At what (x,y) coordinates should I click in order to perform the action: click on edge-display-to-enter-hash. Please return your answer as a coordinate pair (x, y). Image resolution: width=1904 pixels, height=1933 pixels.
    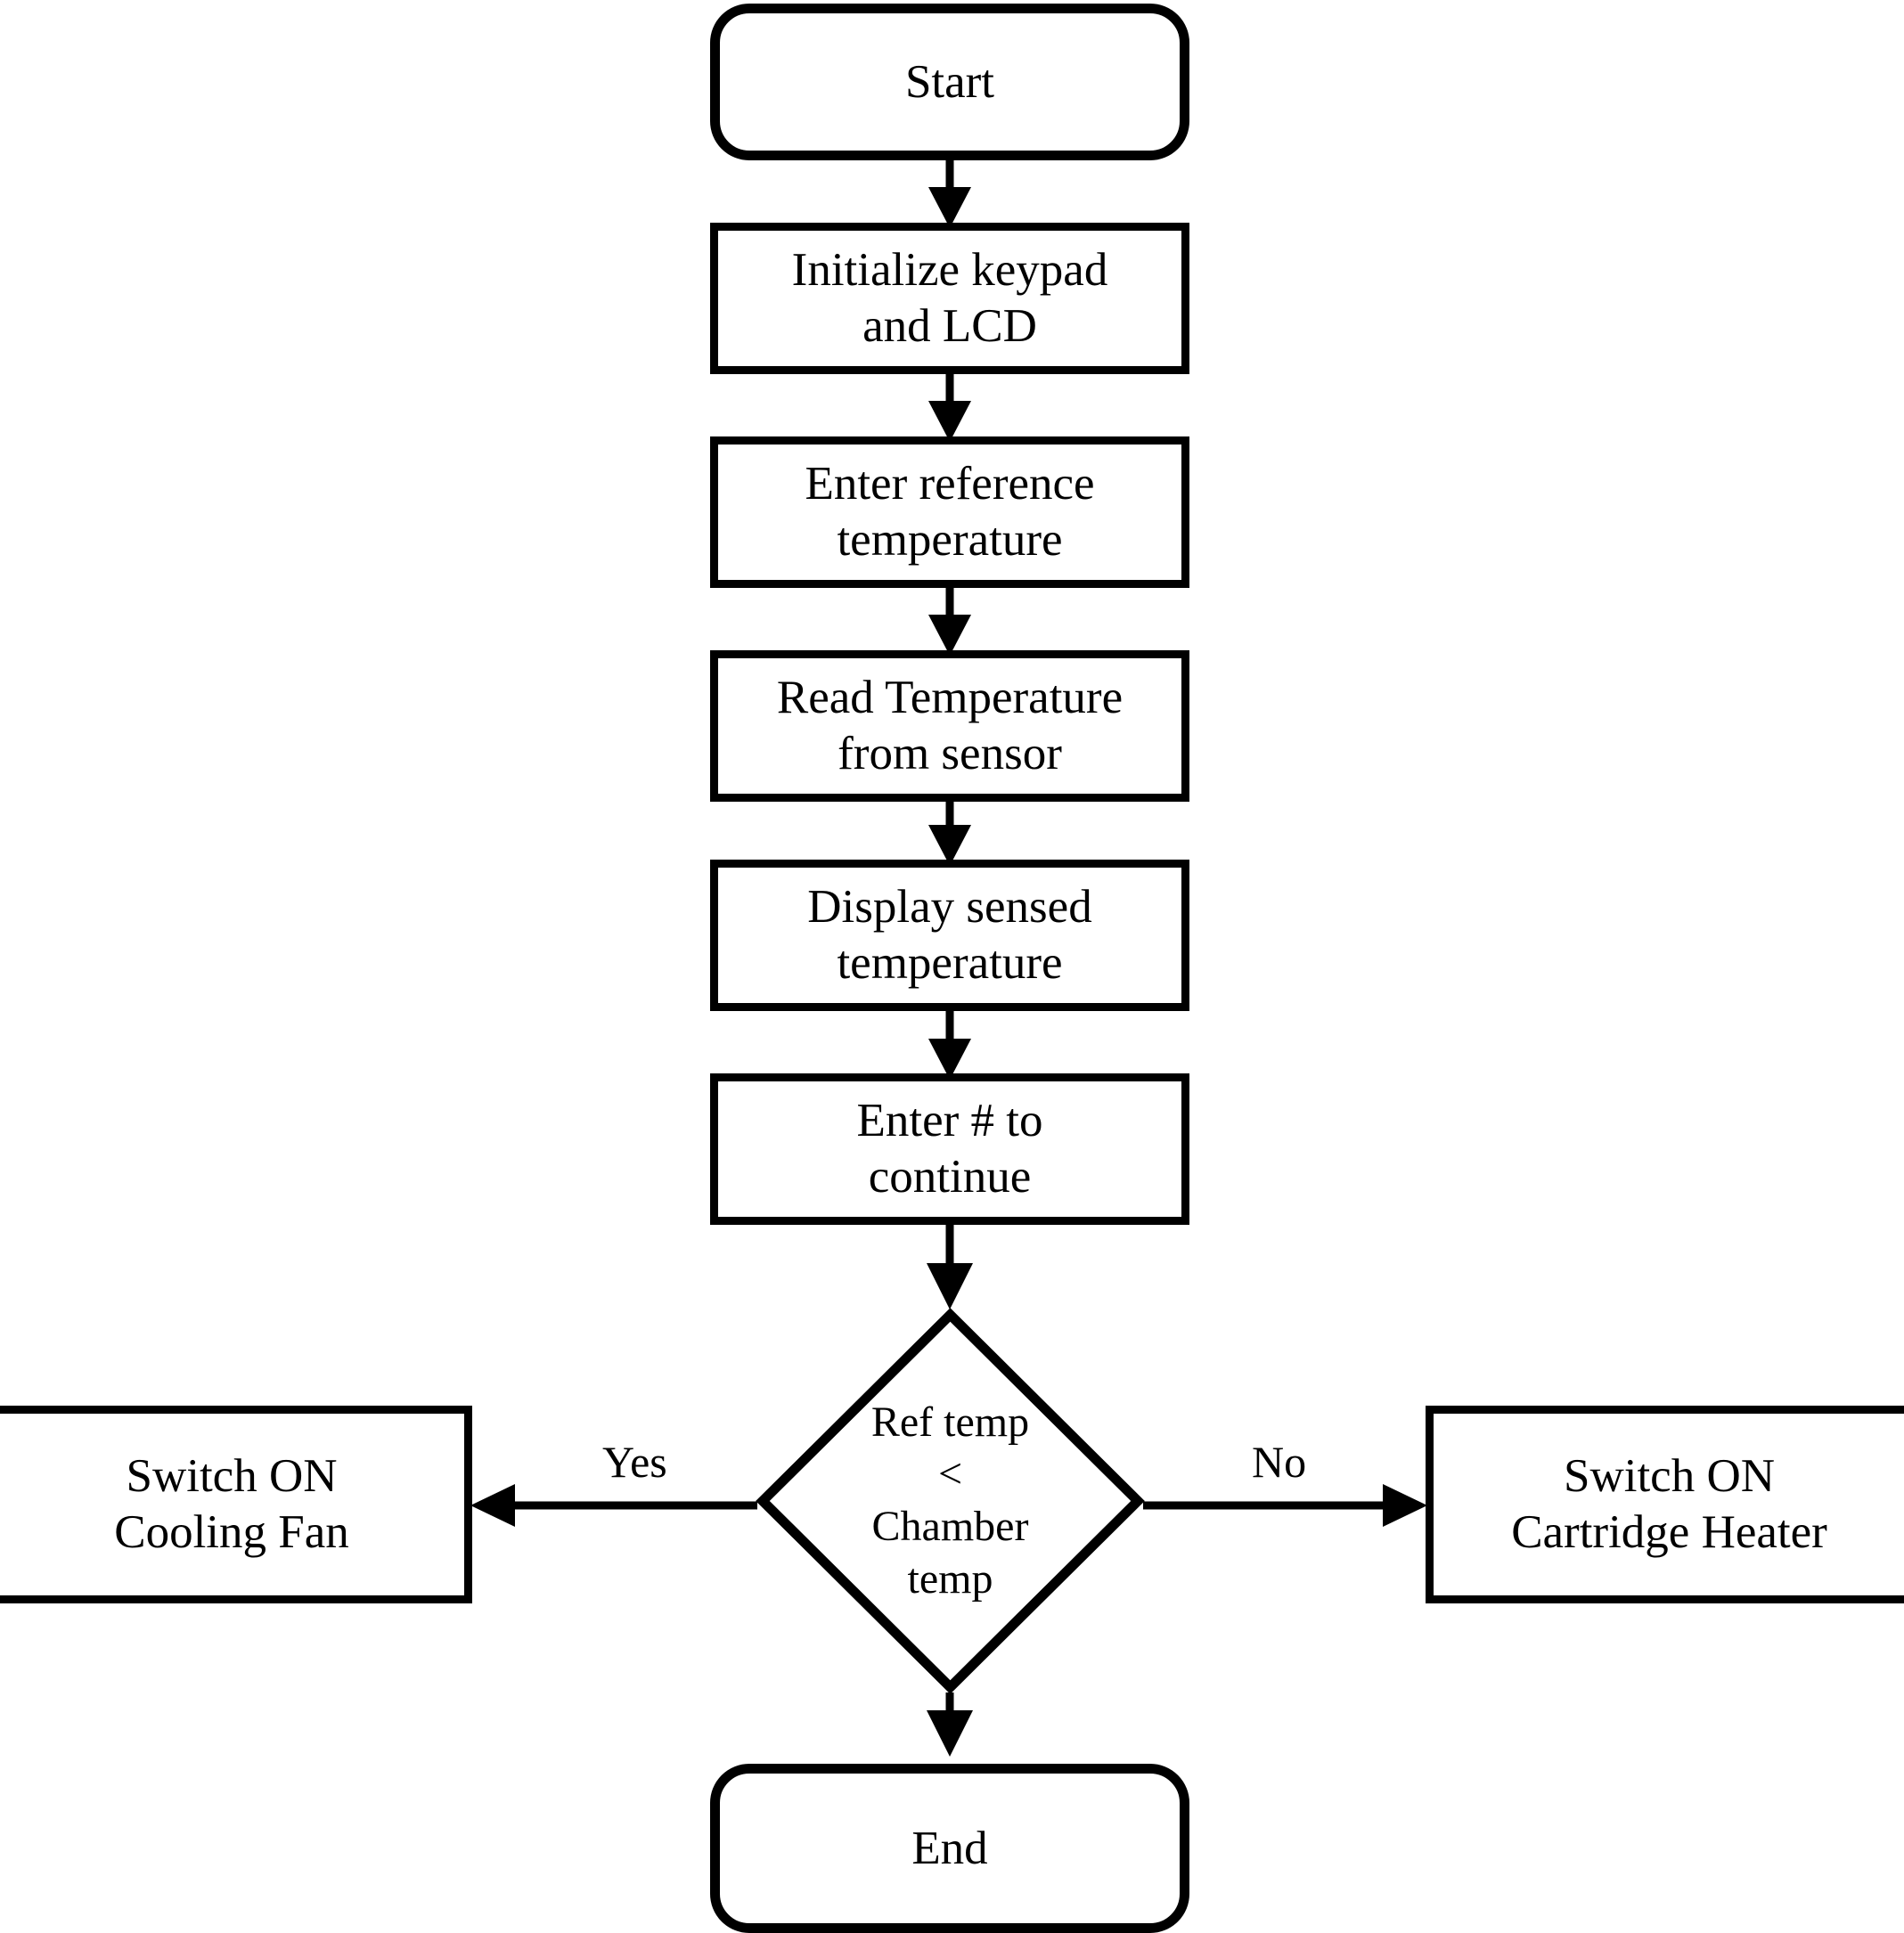
    Looking at the image, I should click on (949, 1045).